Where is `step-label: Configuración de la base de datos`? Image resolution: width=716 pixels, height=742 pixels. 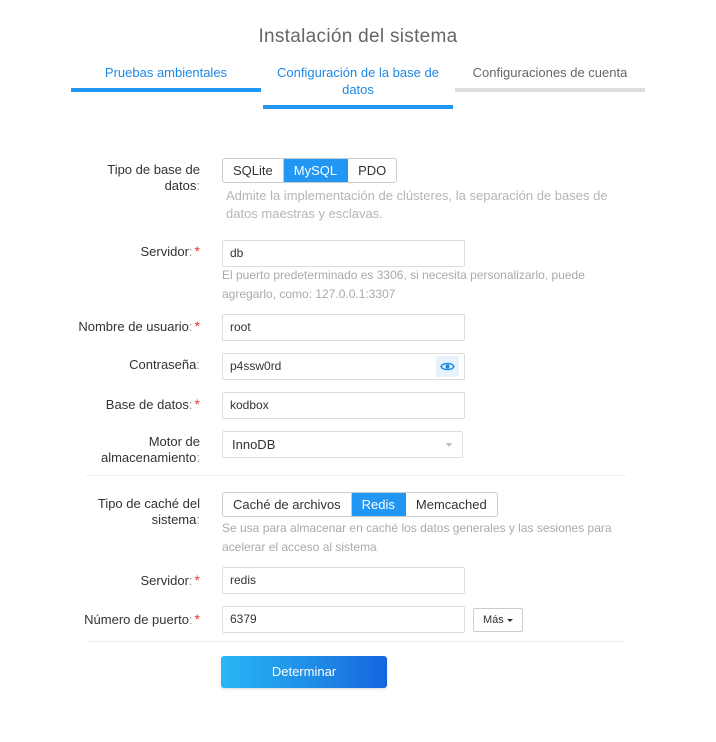
step-label: Configuración de la base de datos is located at coordinates (358, 81).